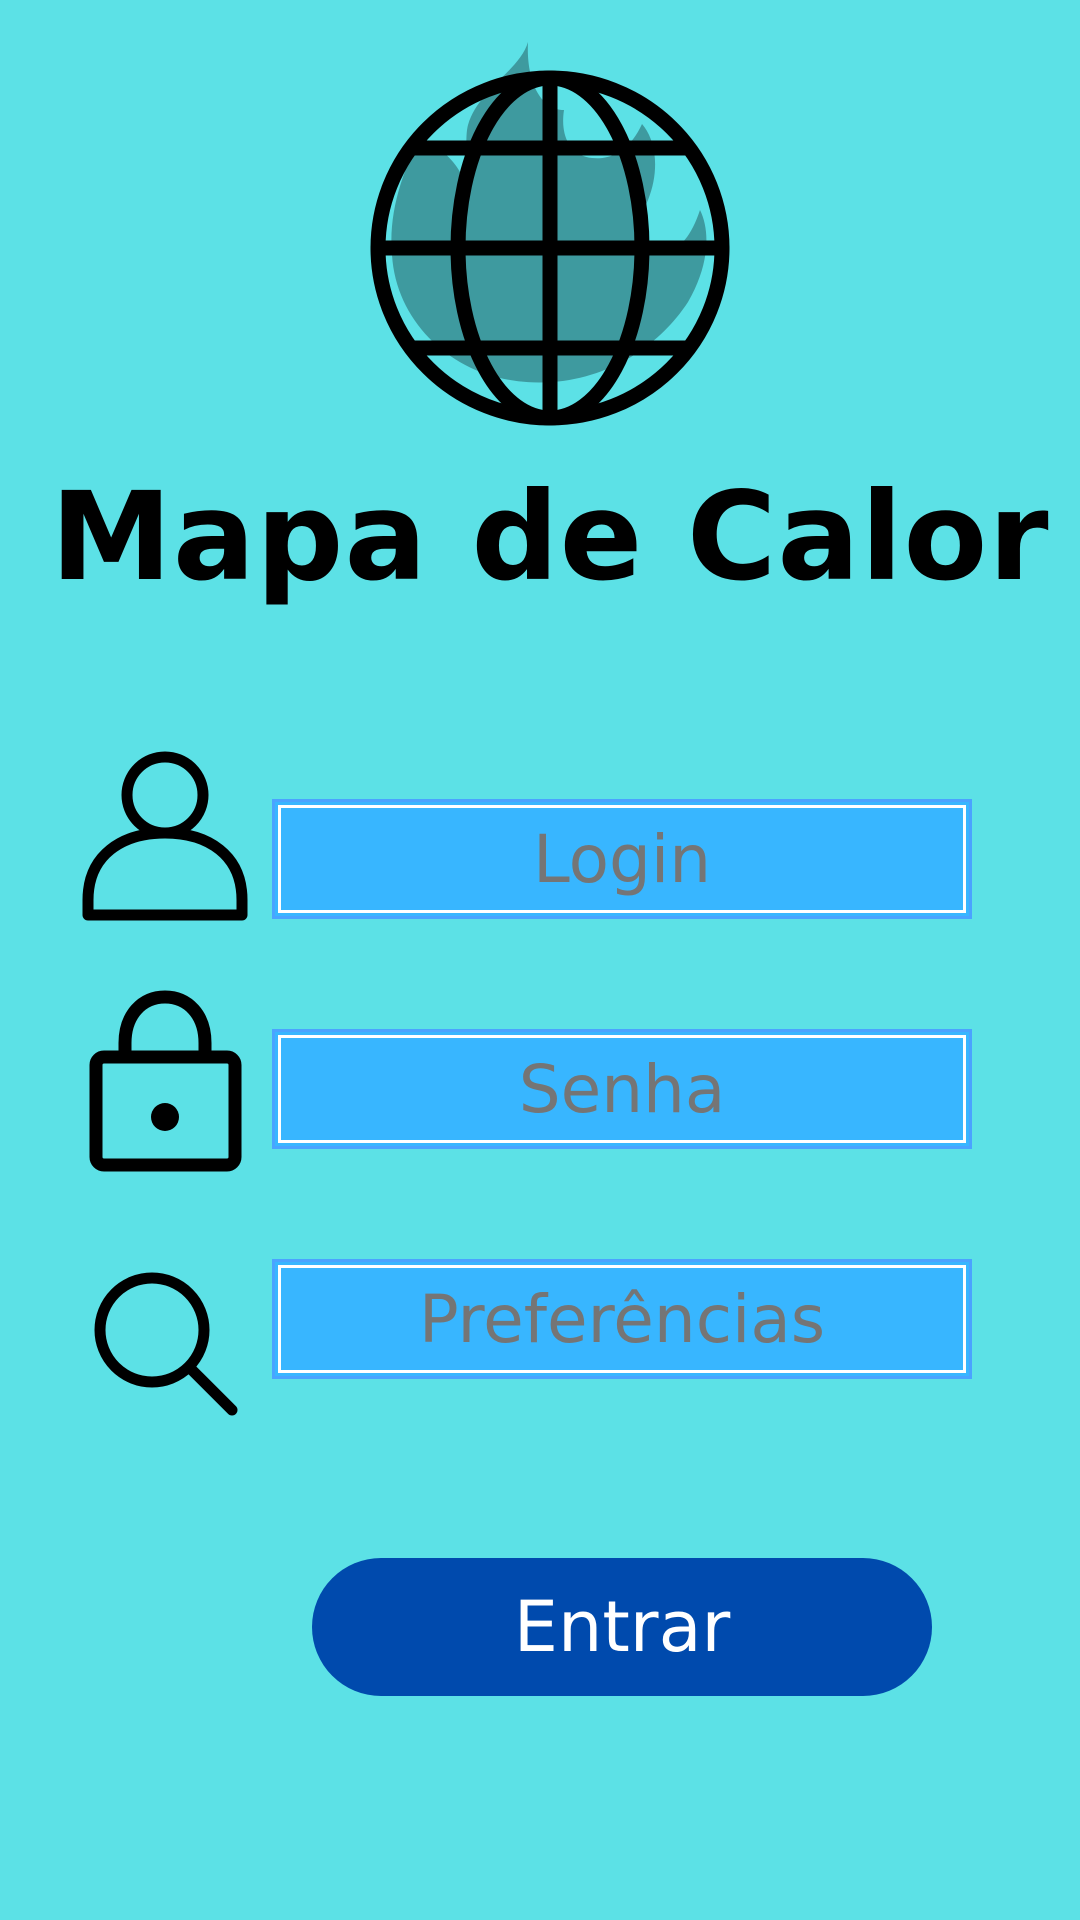  Describe the element at coordinates (165, 1081) in the screenshot. I see `lock-icon` at that location.